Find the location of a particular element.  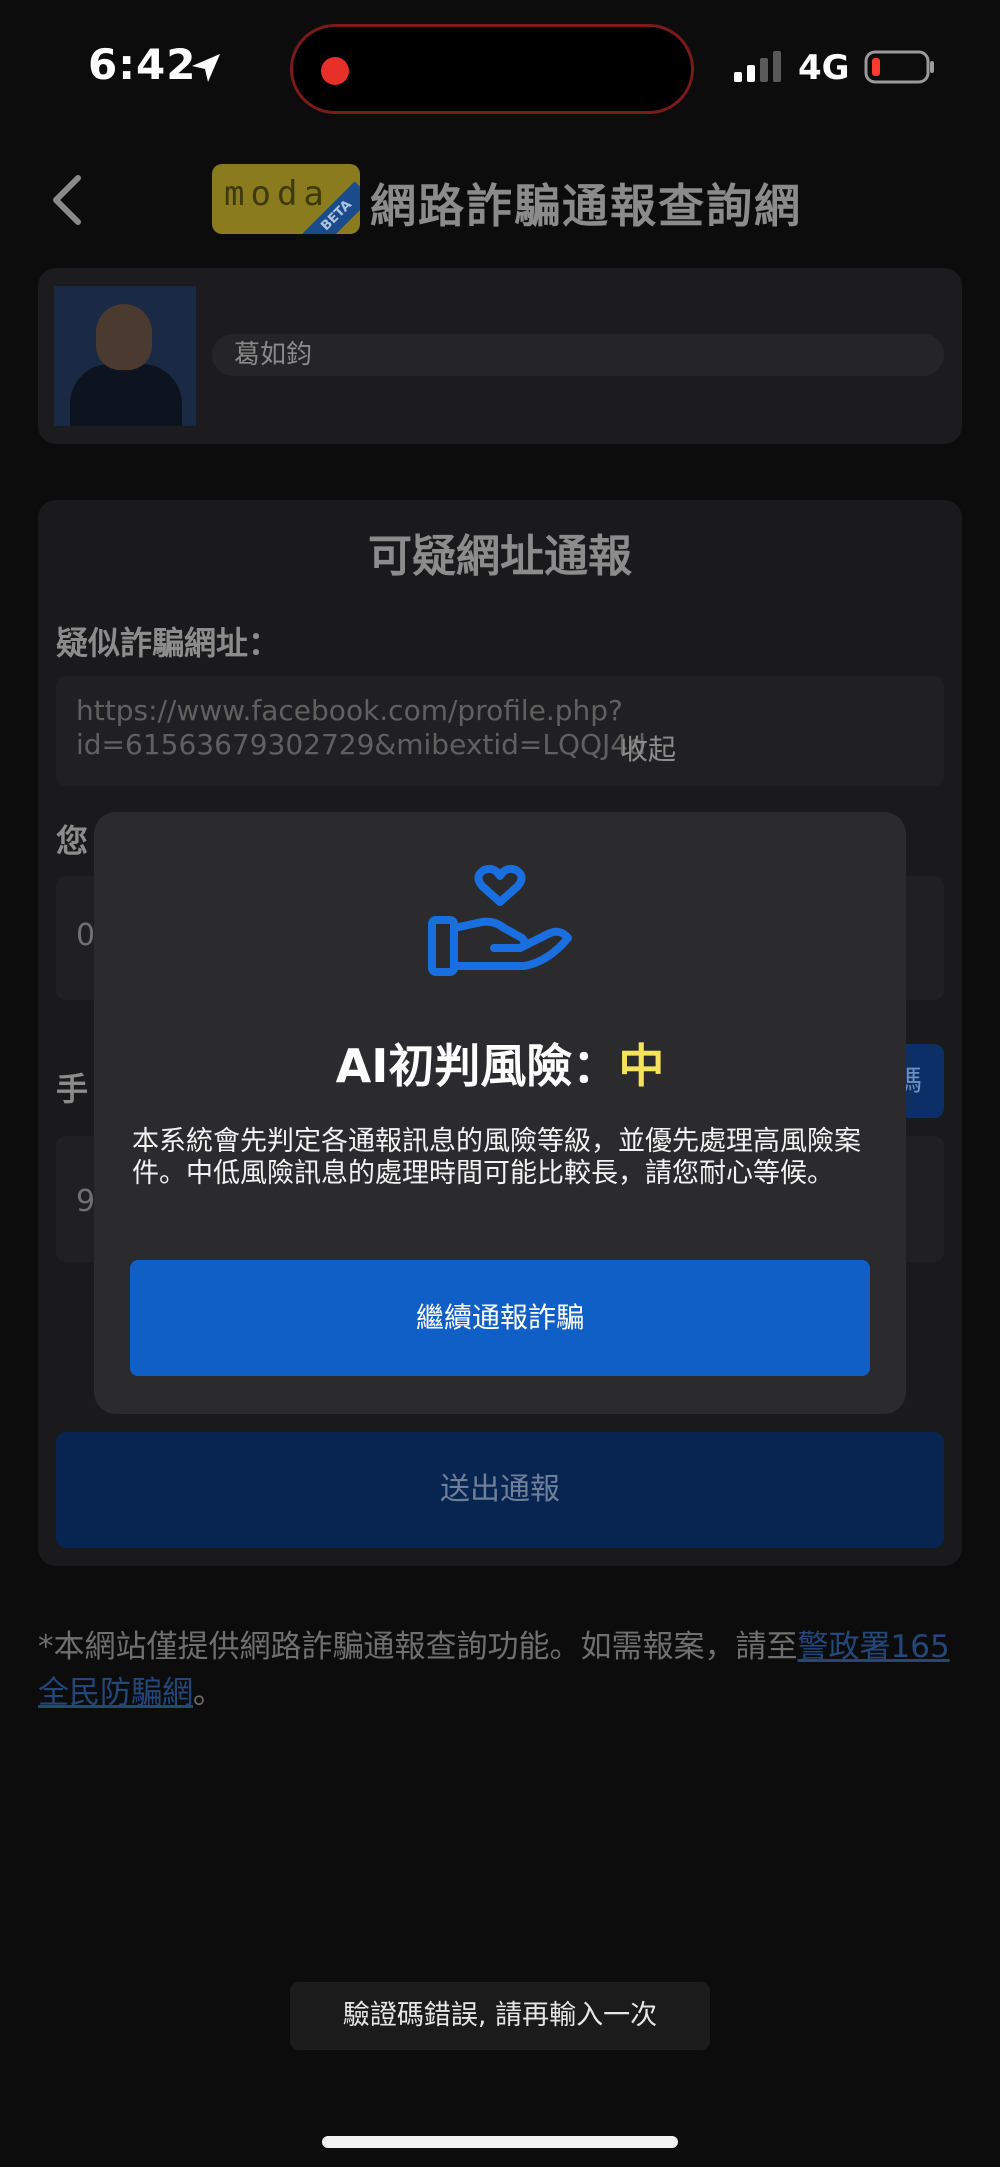

network-type: 4G is located at coordinates (824, 68).